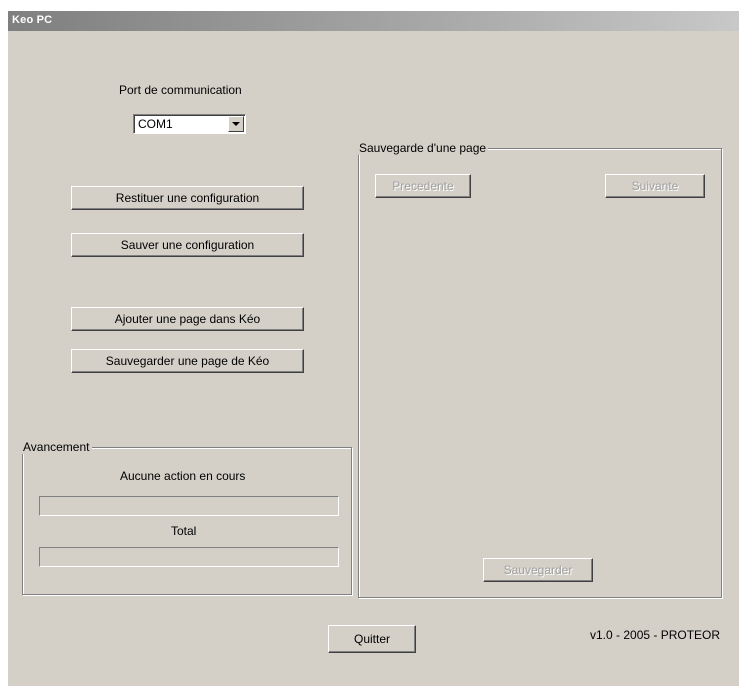  I want to click on chevron-down-icon, so click(236, 124).